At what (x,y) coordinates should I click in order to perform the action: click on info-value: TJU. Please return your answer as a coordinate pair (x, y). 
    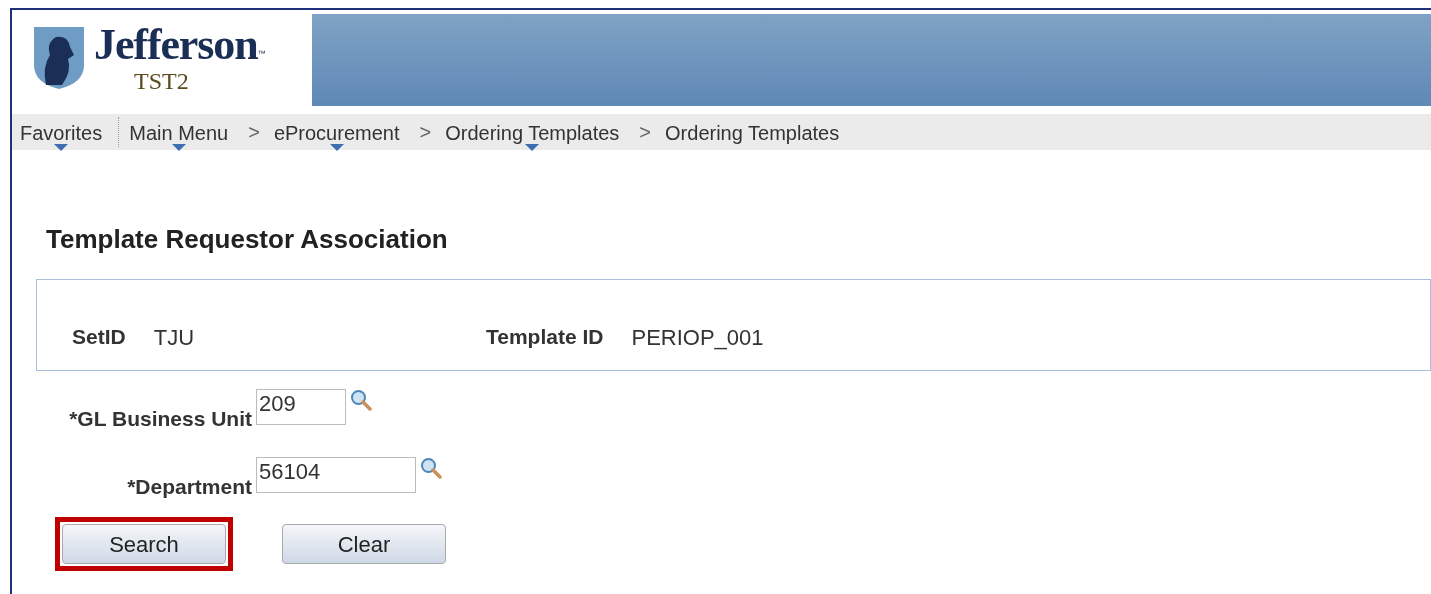
    Looking at the image, I should click on (173, 337).